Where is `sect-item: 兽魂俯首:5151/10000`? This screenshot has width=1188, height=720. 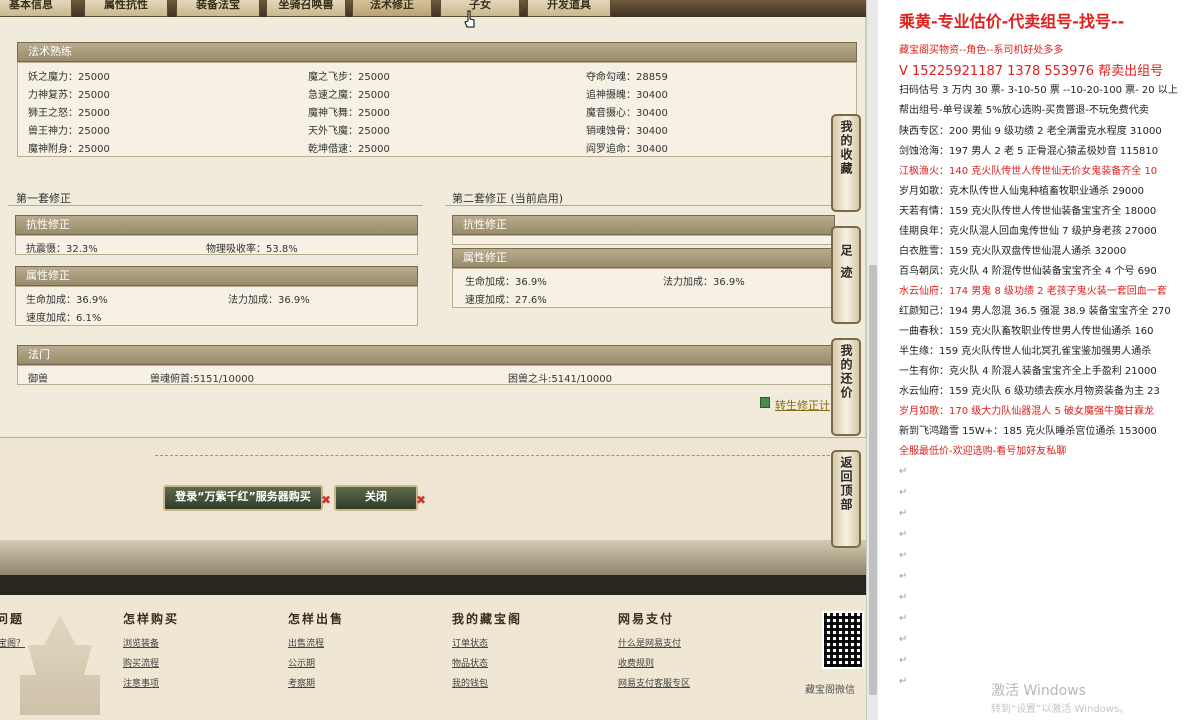
sect-item: 兽魂俯首:5151/10000 is located at coordinates (202, 379).